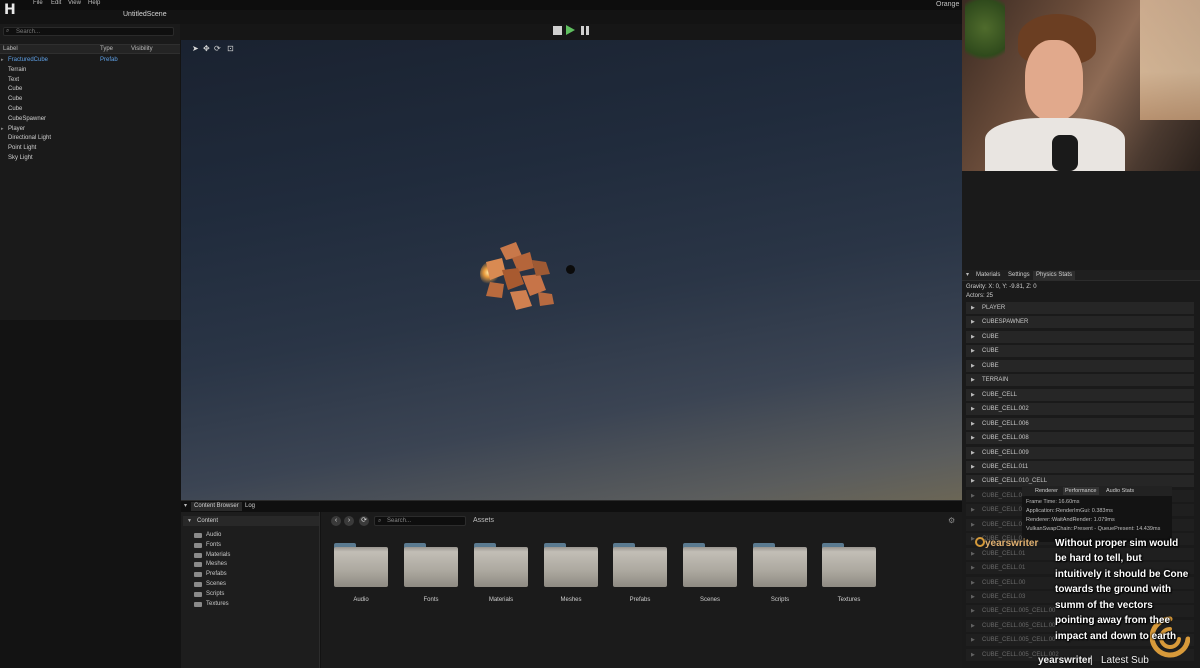  Describe the element at coordinates (585, 30) in the screenshot. I see `pause-button` at that location.